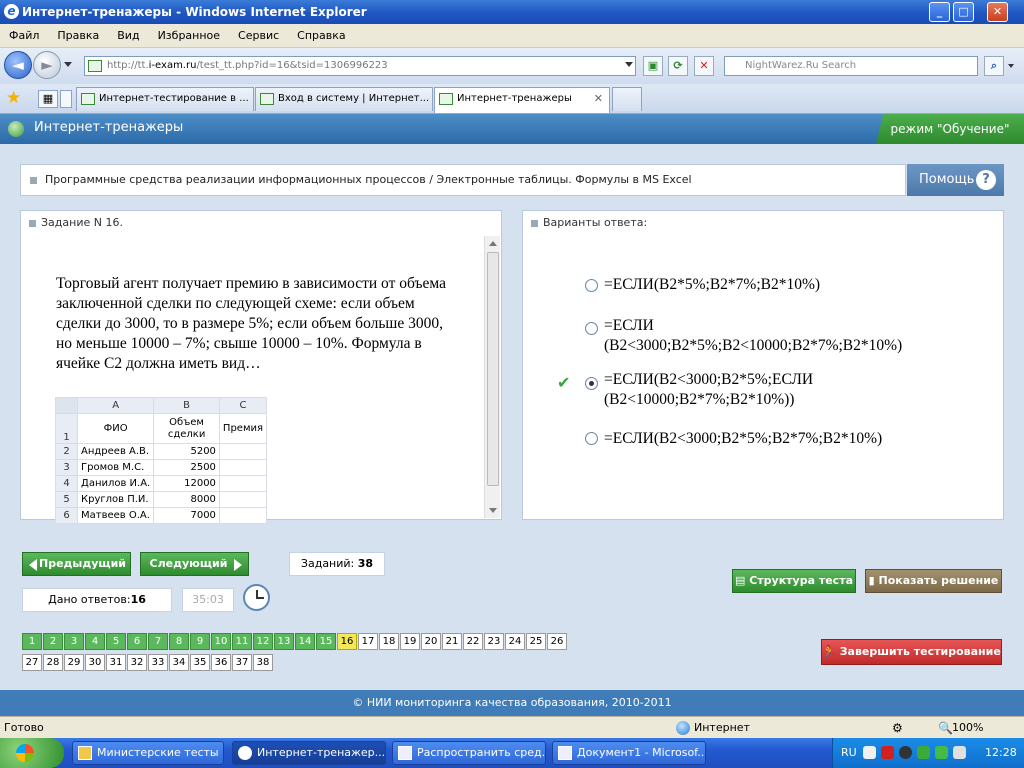 Image resolution: width=1024 pixels, height=768 pixels. I want to click on question-number-button: 24, so click(515, 641).